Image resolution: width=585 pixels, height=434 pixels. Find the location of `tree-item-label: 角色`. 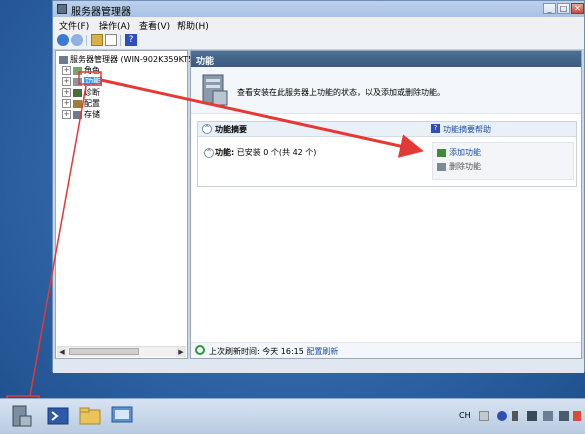

tree-item-label: 角色 is located at coordinates (92, 70).